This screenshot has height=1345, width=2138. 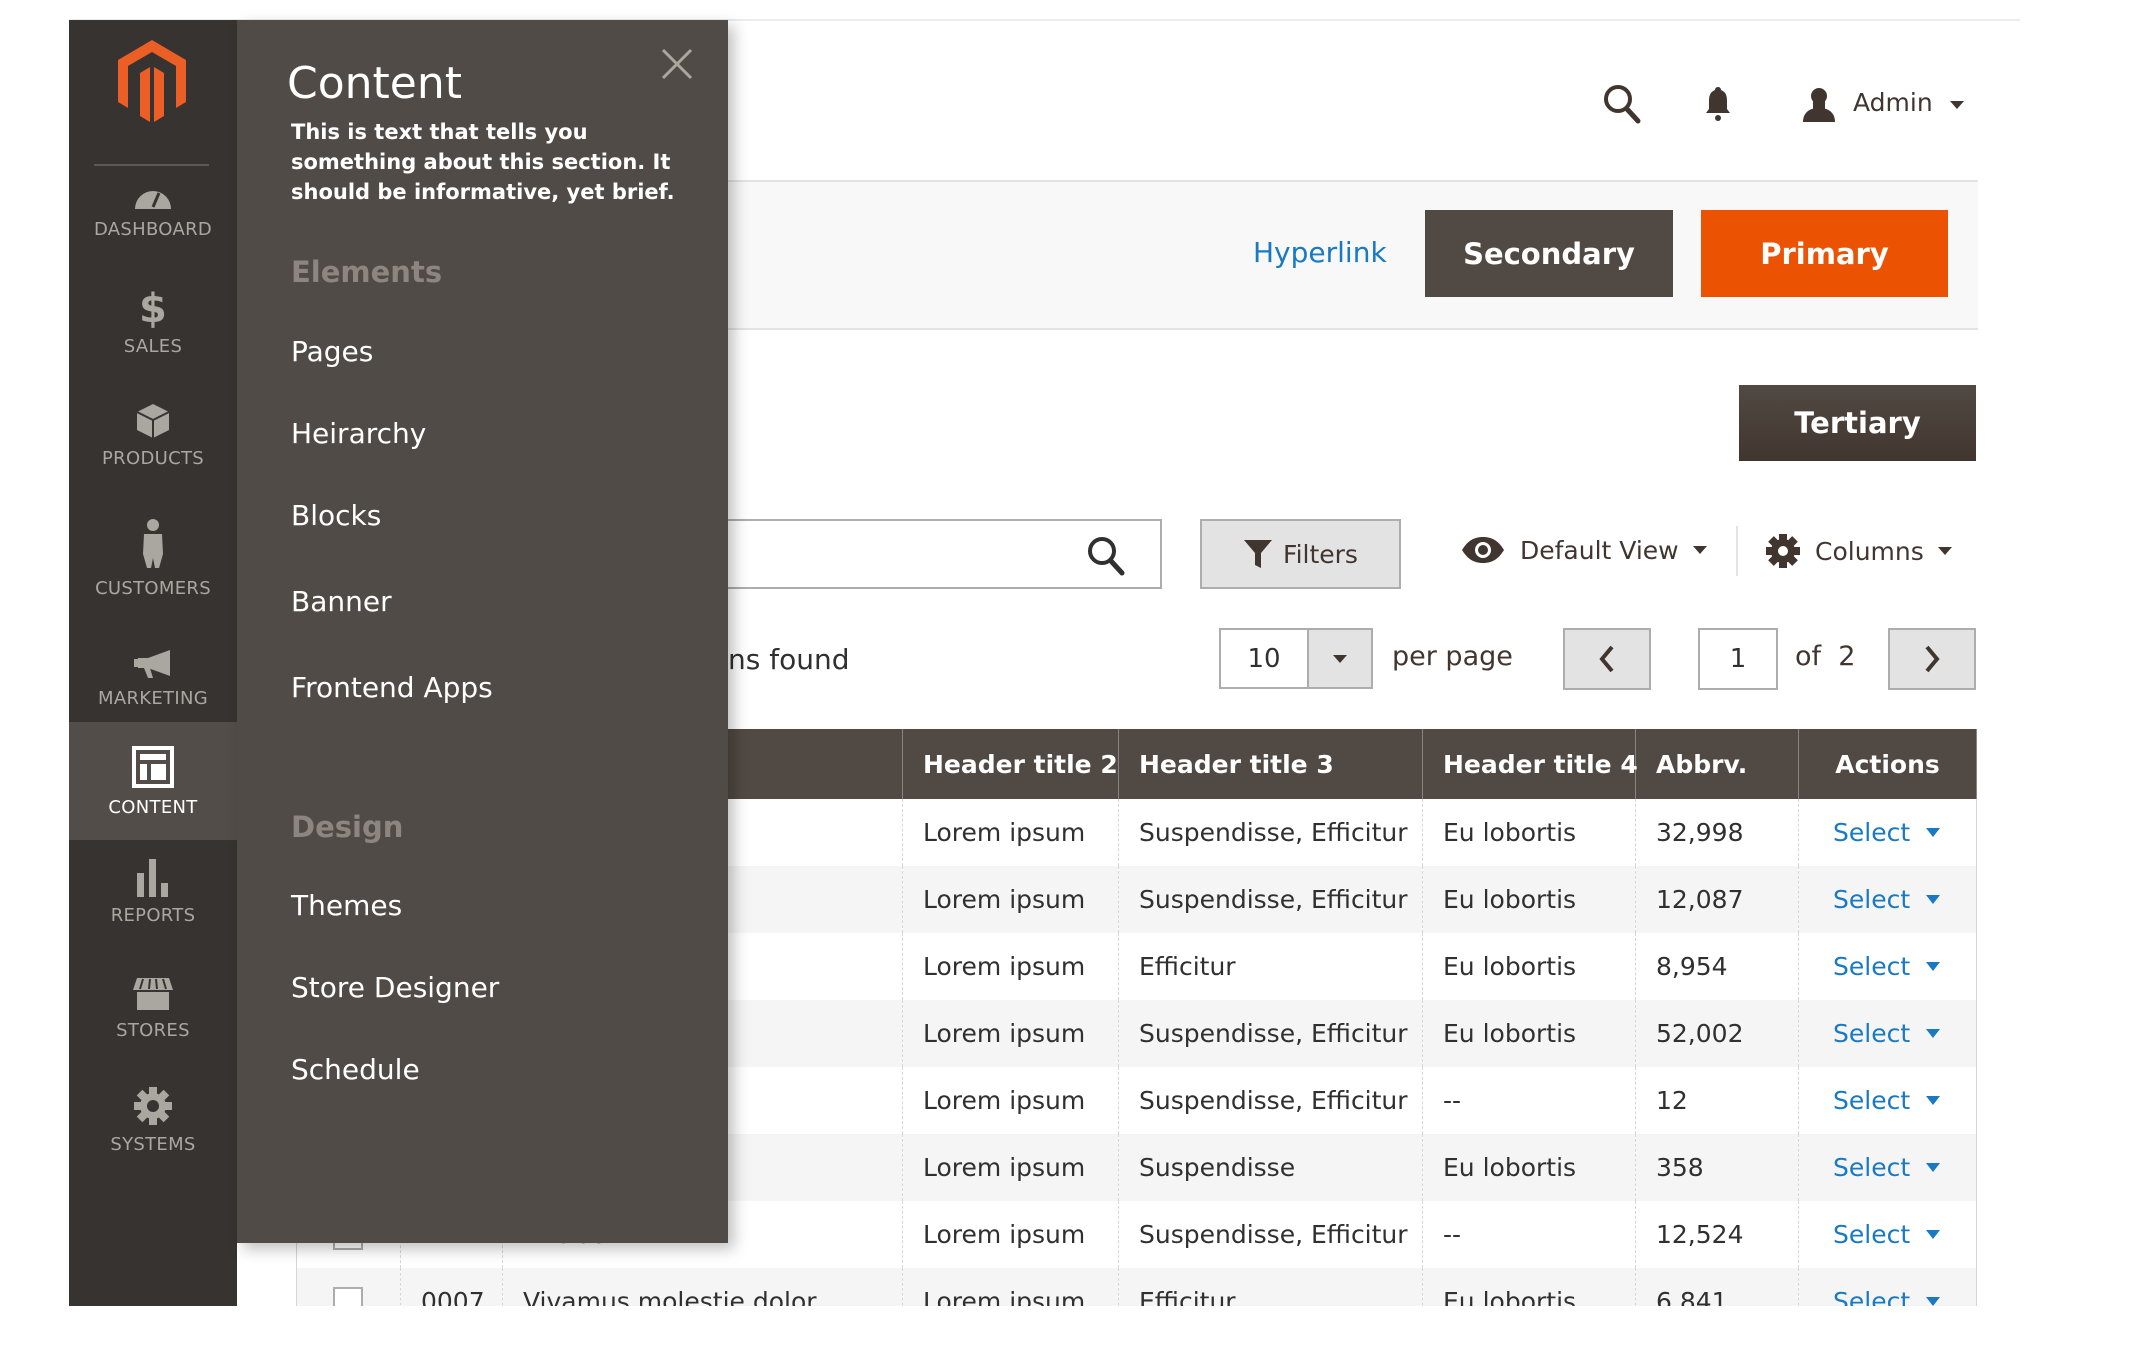 I want to click on bar-chart-icon, so click(x=153, y=877).